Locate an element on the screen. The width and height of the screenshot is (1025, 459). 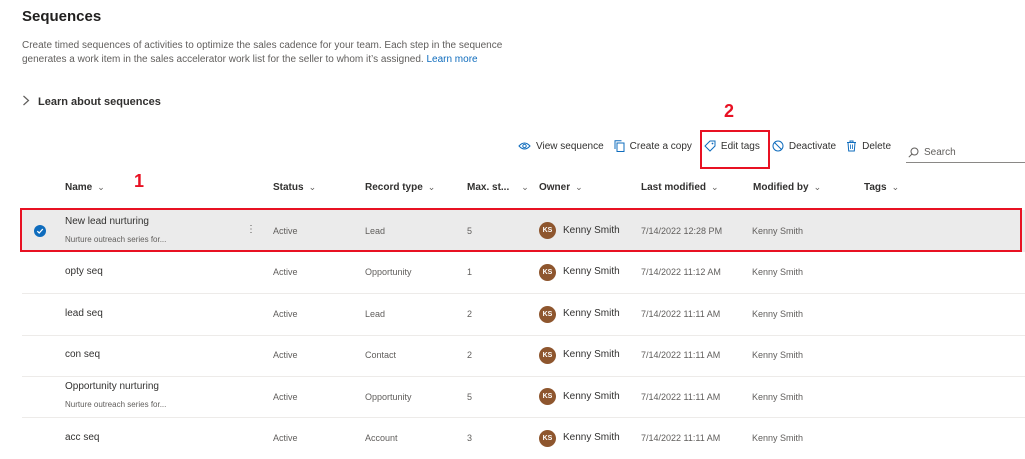
row-max-steps: 5 is located at coordinates (470, 397).